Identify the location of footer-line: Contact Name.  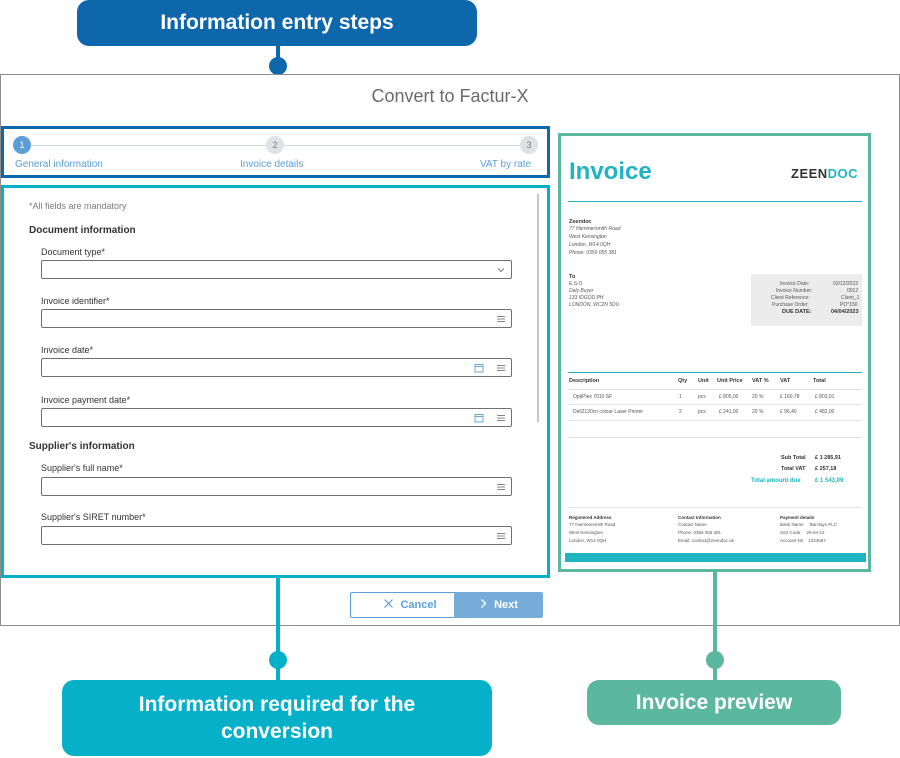
(692, 524).